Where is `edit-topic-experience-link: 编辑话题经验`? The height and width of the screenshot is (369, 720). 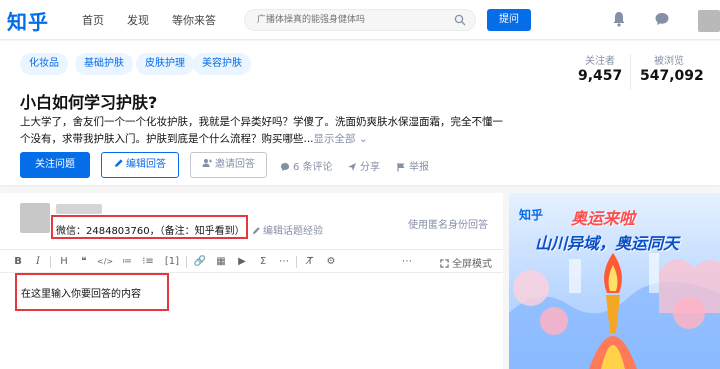 edit-topic-experience-link: 编辑话题经验 is located at coordinates (287, 229).